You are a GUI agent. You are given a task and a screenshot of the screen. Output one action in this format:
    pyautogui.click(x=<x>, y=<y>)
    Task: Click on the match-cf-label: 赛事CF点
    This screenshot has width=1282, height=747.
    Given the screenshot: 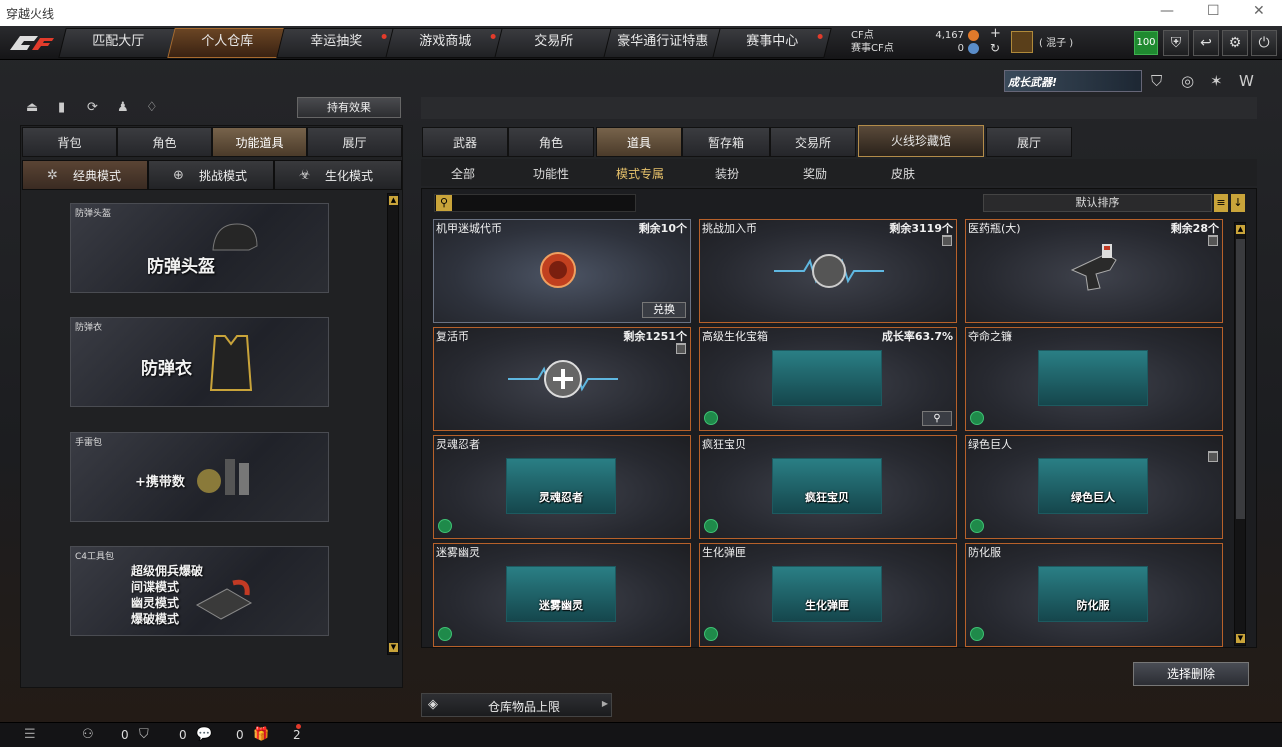 What is the action you would take?
    pyautogui.click(x=872, y=48)
    